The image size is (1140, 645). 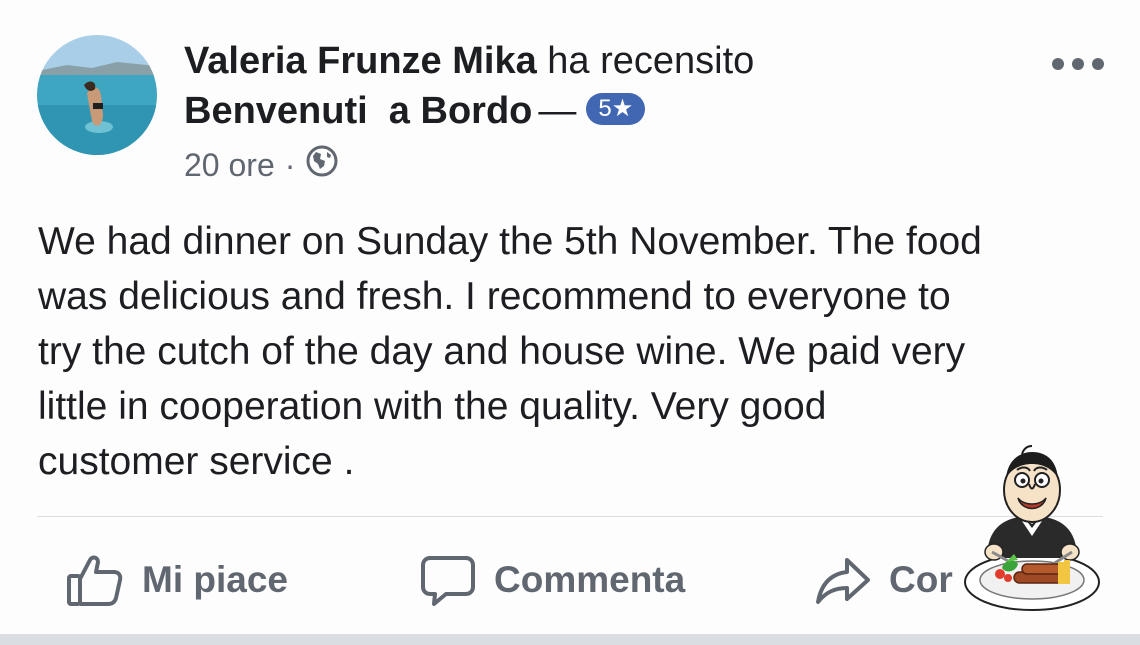 What do you see at coordinates (570, 516) in the screenshot?
I see `divider` at bounding box center [570, 516].